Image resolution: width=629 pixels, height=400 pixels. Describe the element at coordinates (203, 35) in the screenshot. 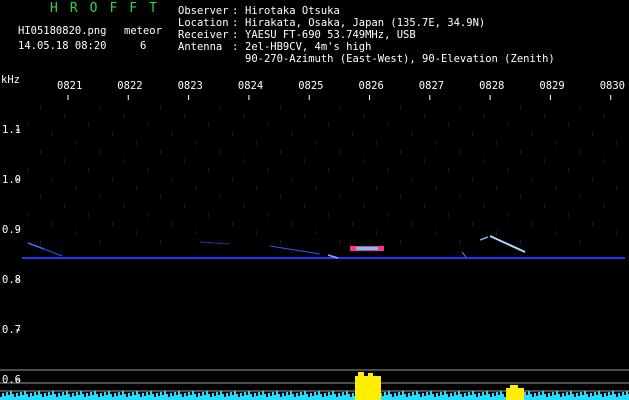

I see `receiver-key: Receiver` at that location.